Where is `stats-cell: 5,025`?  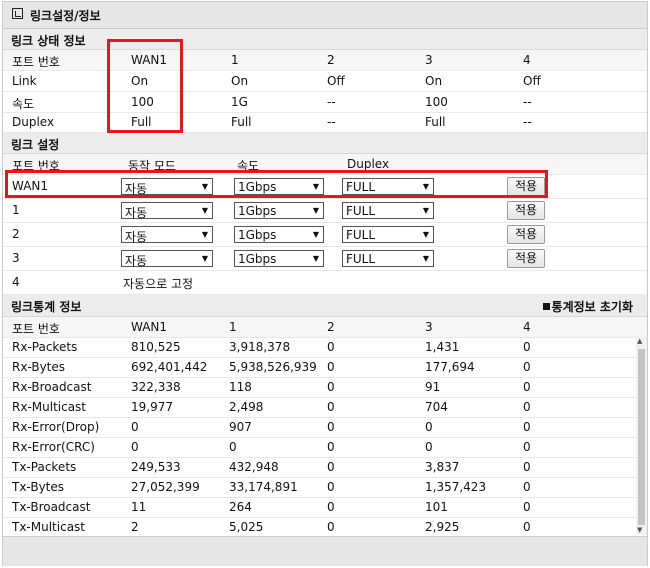
stats-cell: 5,025 is located at coordinates (246, 527).